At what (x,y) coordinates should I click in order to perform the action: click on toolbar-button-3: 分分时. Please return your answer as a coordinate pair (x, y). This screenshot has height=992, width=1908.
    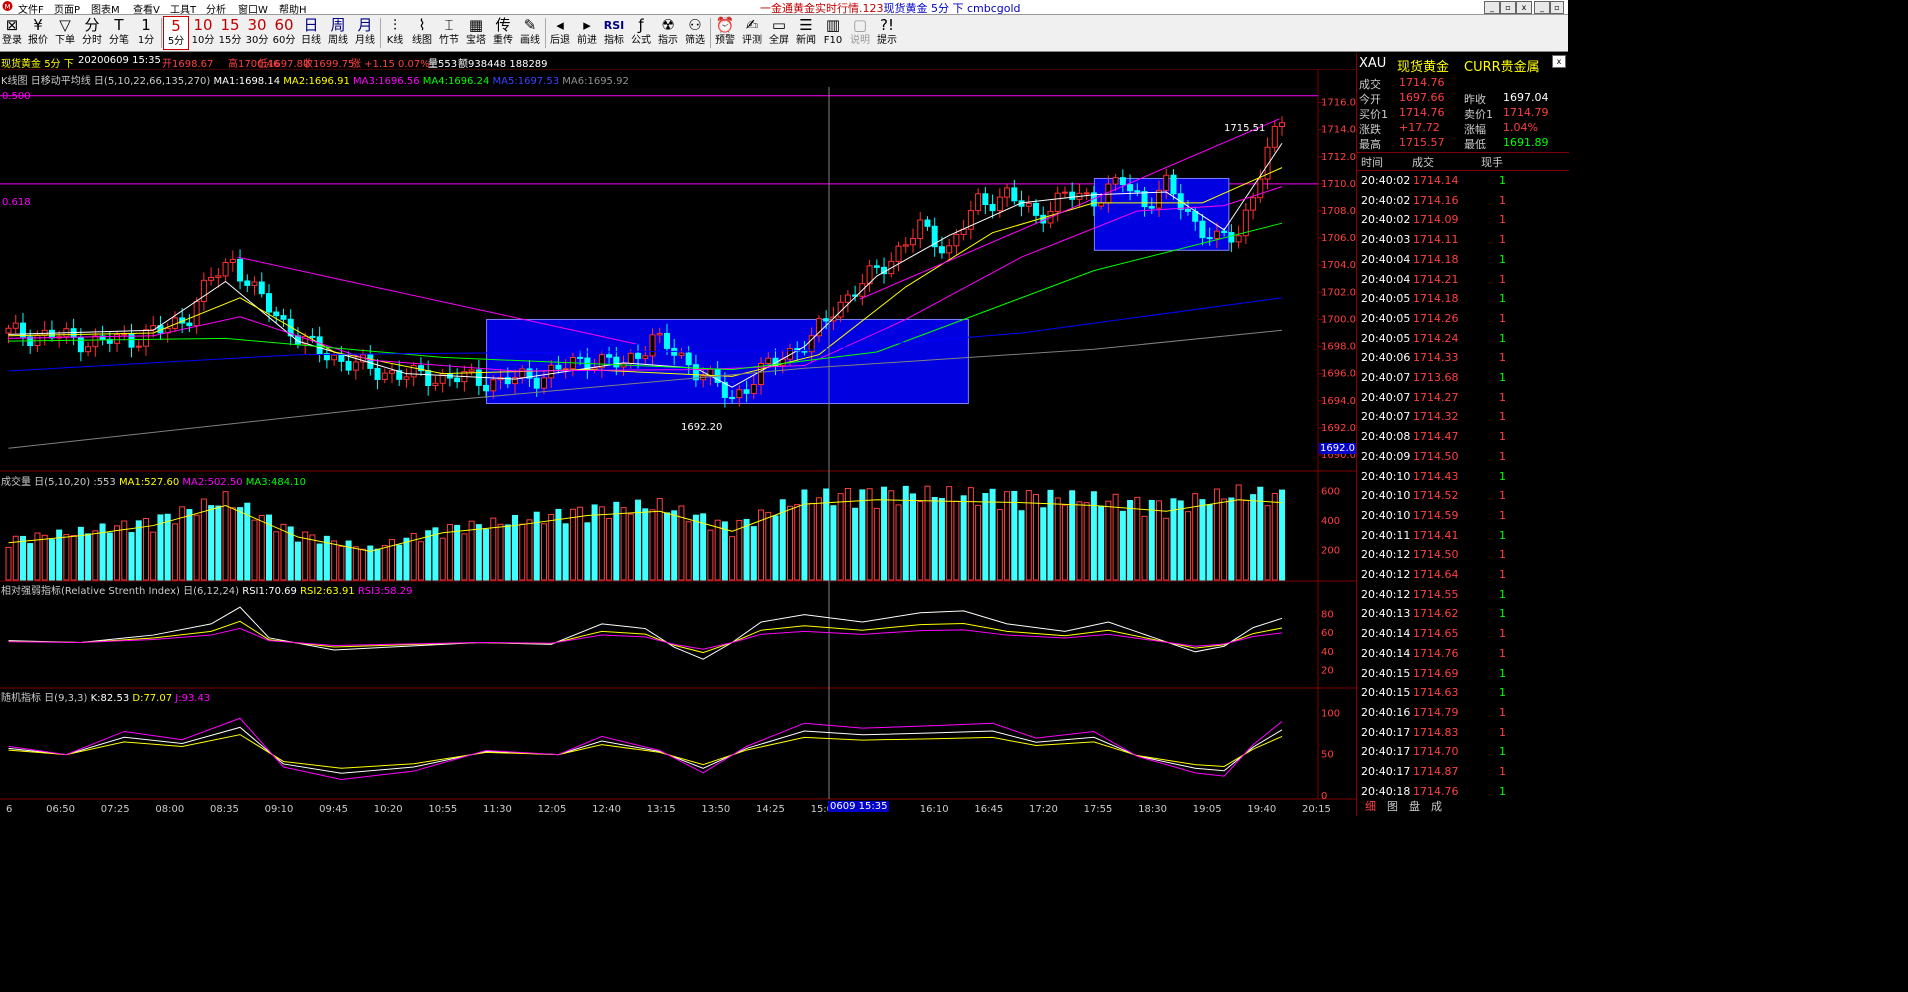
    Looking at the image, I should click on (92, 33).